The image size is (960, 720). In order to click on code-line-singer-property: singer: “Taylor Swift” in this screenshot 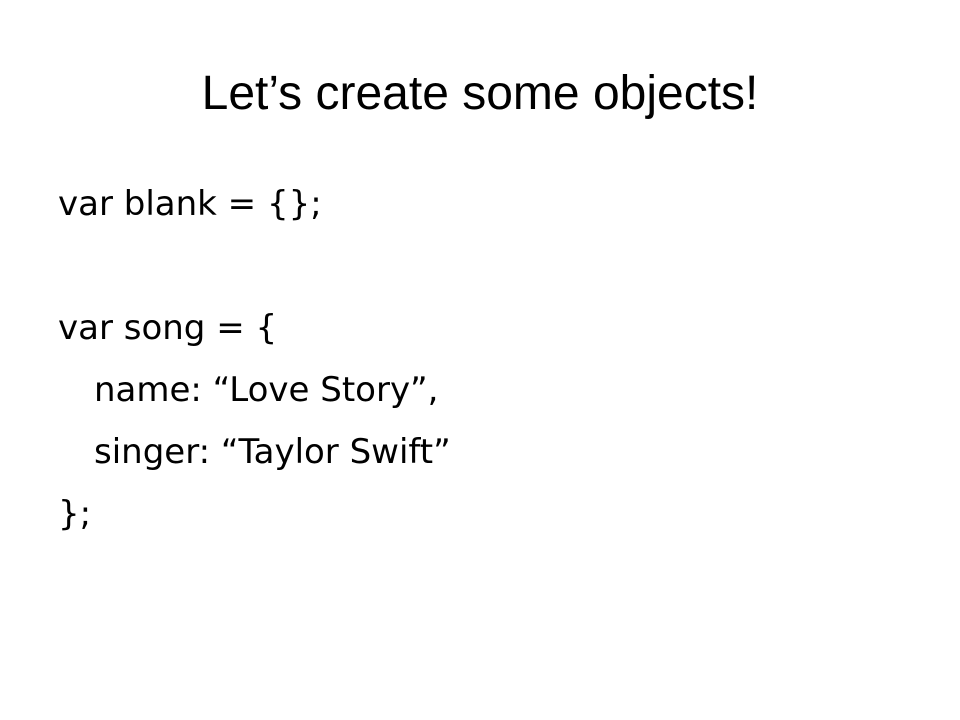, I will do `click(272, 452)`.